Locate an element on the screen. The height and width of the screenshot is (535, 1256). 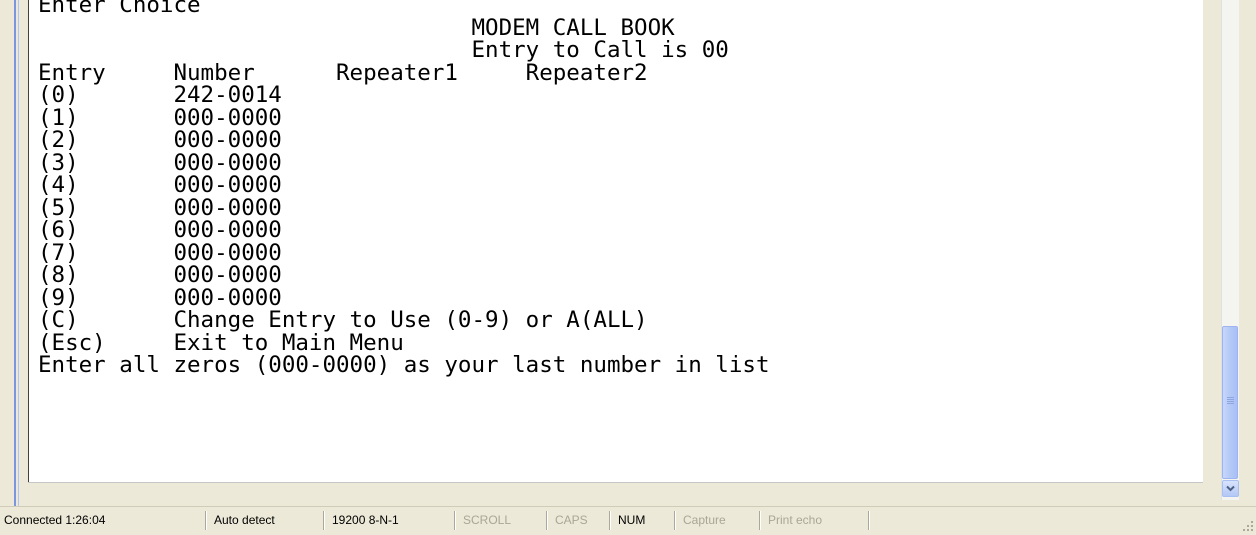
status-num-indicator: NUM is located at coordinates (632, 520).